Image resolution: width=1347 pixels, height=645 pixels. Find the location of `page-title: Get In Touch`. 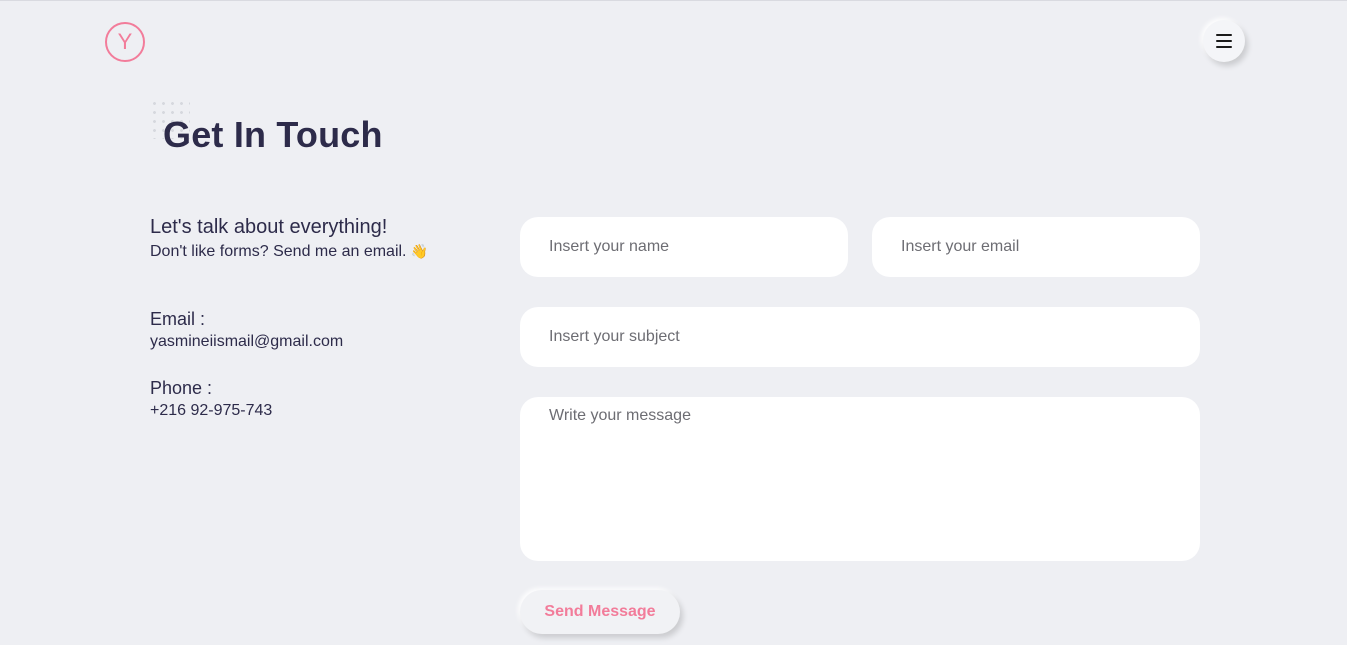

page-title: Get In Touch is located at coordinates (273, 134).